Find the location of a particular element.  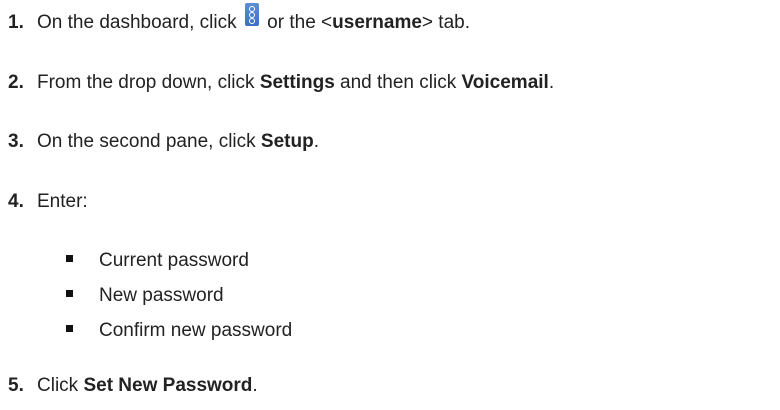

list-item-label: New password is located at coordinates (161, 295).